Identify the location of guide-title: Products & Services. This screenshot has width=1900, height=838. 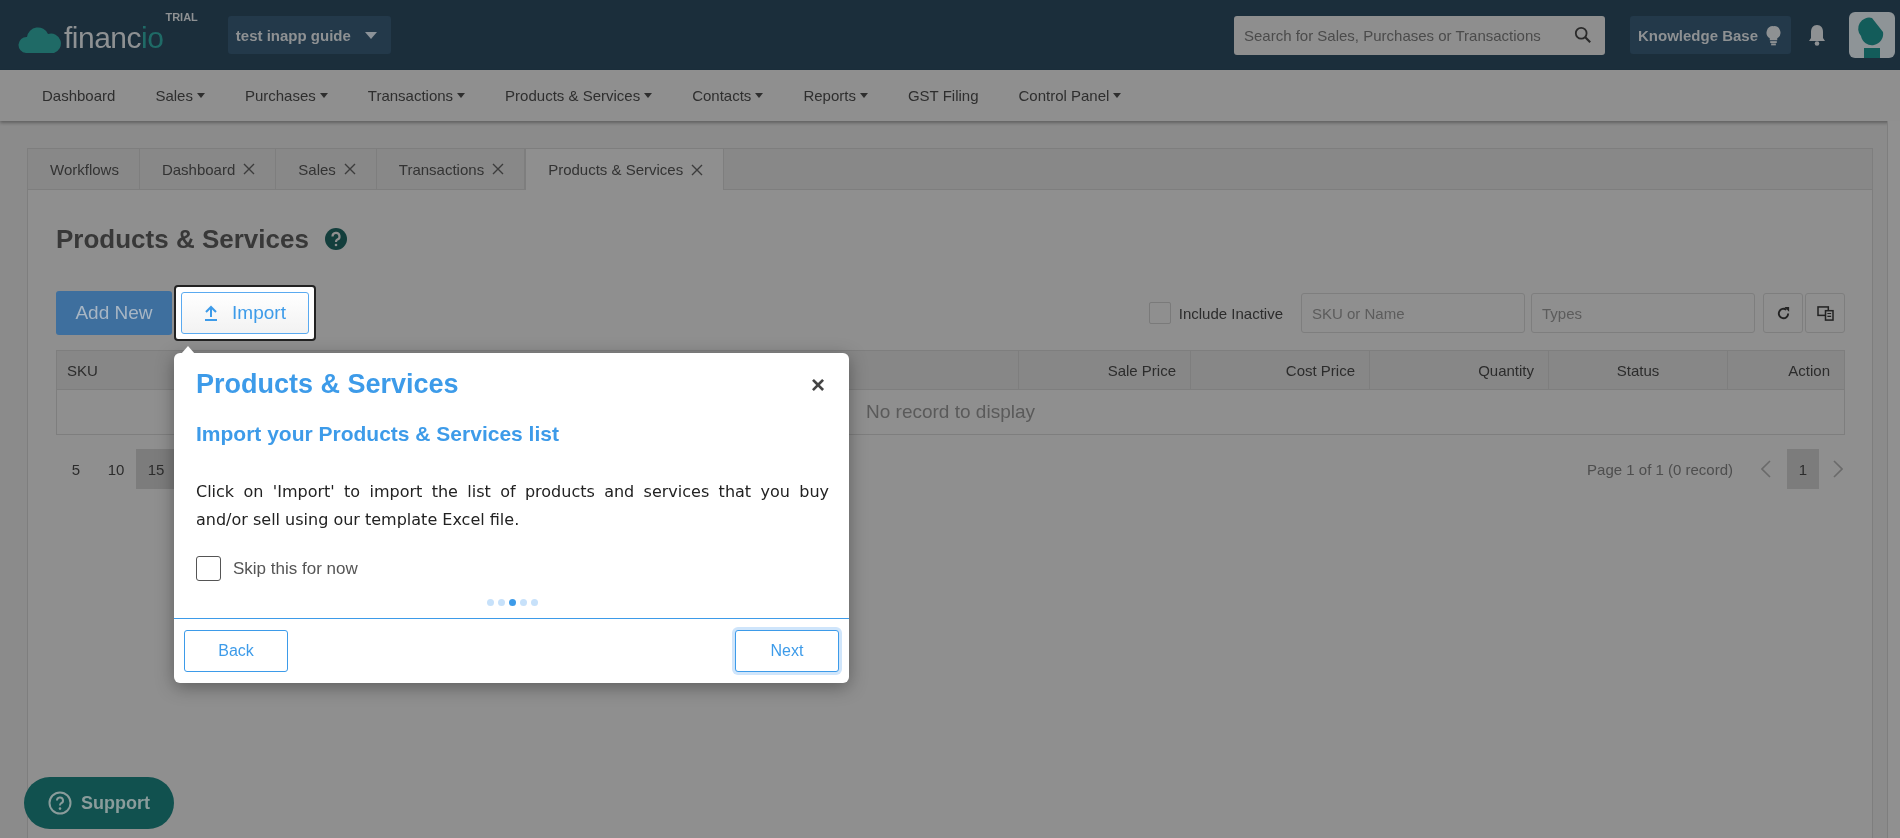
(327, 384).